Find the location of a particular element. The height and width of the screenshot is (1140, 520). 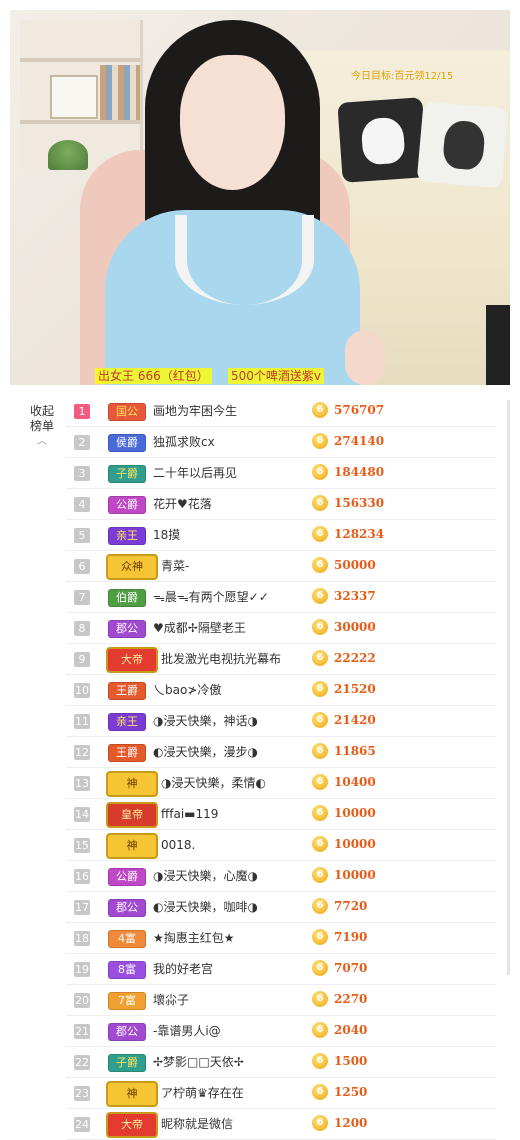

user-name: ◑浸天快樂，柔情◐ is located at coordinates (213, 783).